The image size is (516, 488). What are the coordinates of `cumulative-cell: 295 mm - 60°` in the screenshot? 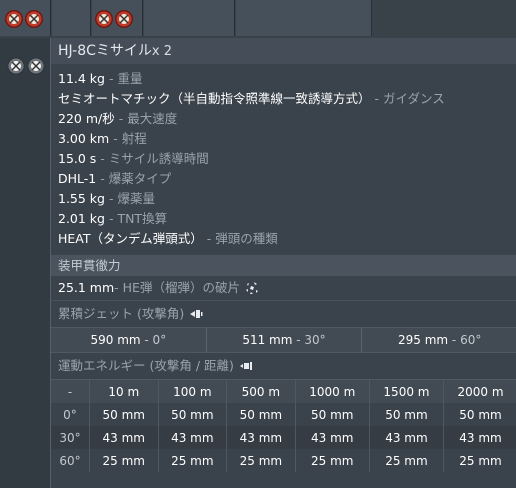 It's located at (438, 340).